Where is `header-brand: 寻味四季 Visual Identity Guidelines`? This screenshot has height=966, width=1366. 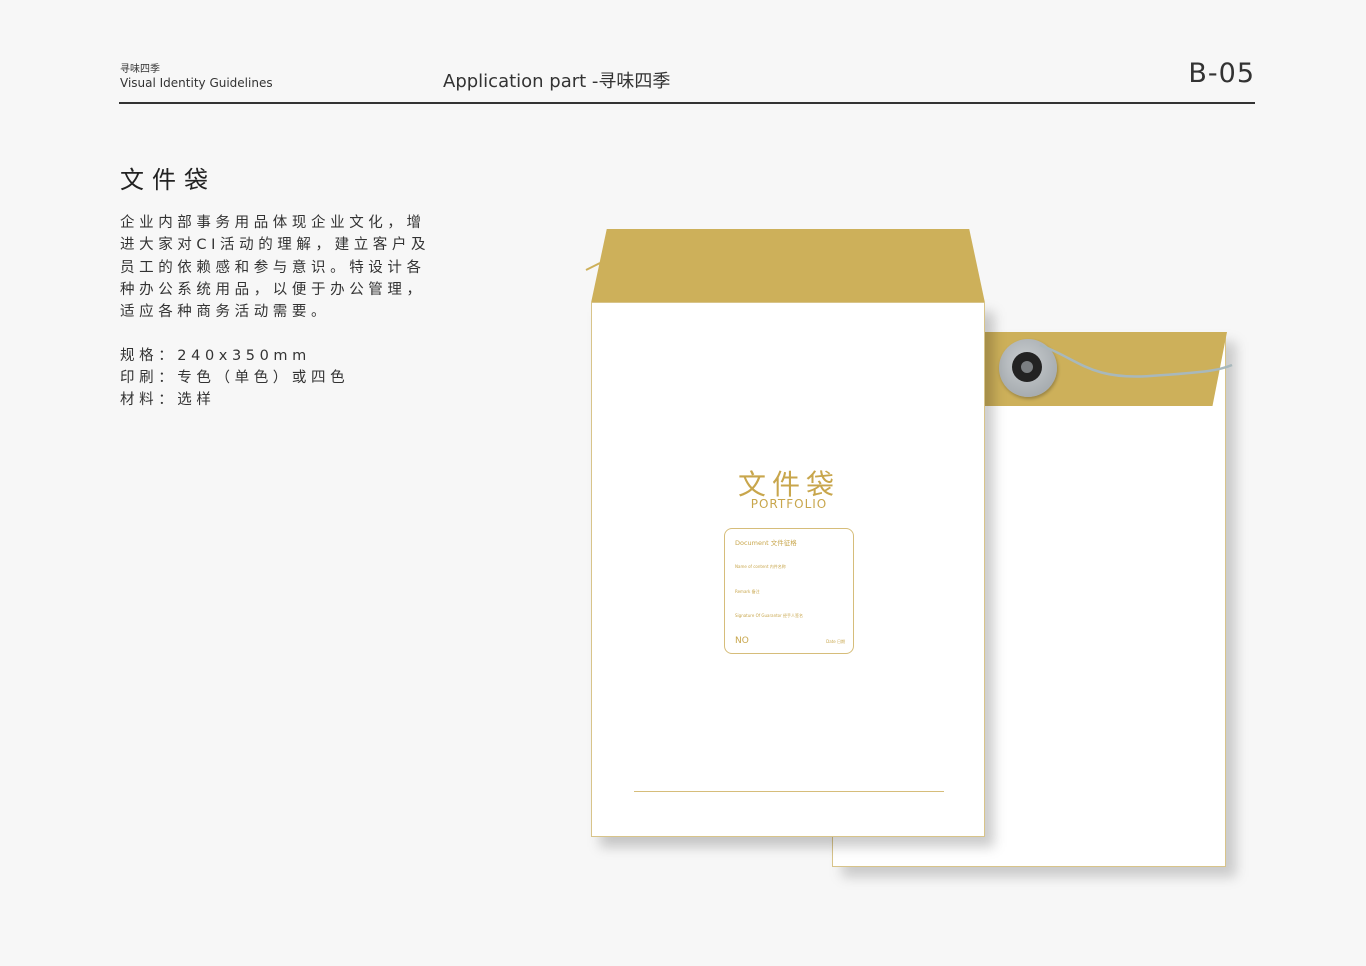 header-brand: 寻味四季 Visual Identity Guidelines is located at coordinates (196, 77).